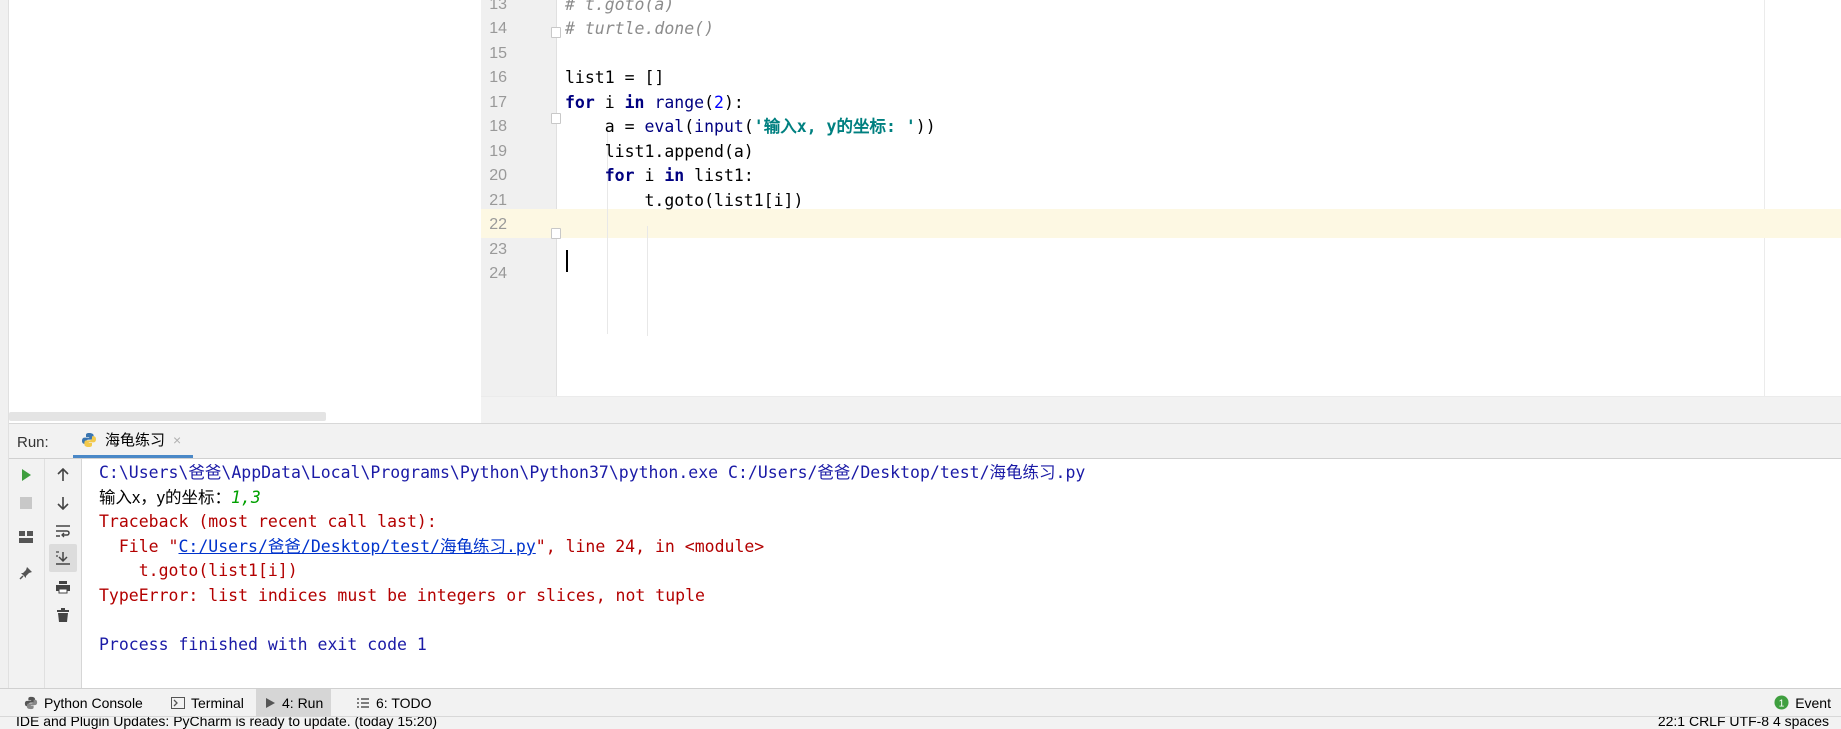 The image size is (1841, 729). Describe the element at coordinates (404, 702) in the screenshot. I see `tool-window-label: 6: TODO` at that location.